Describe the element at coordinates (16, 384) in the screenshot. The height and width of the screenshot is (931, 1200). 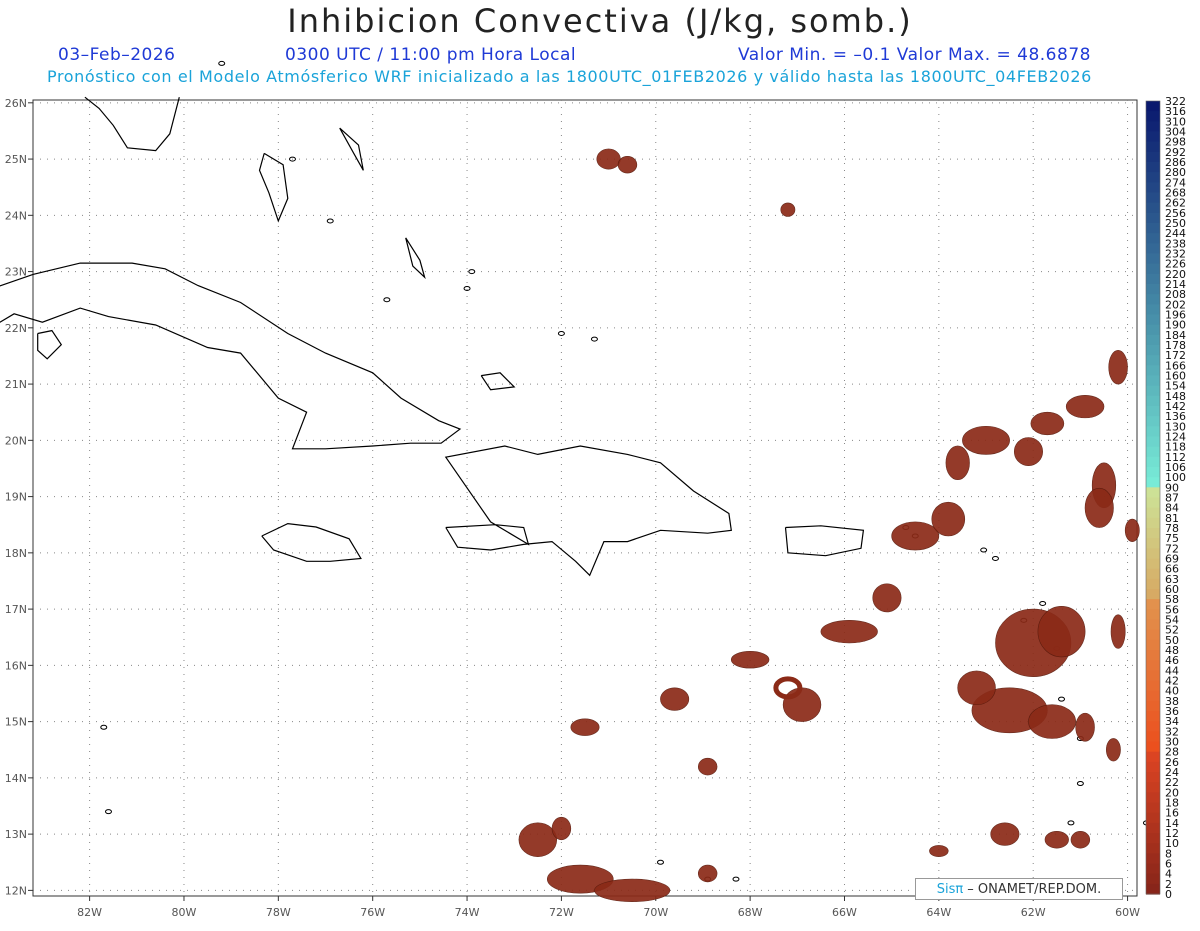
I see `lat-tick-label: 21N` at that location.